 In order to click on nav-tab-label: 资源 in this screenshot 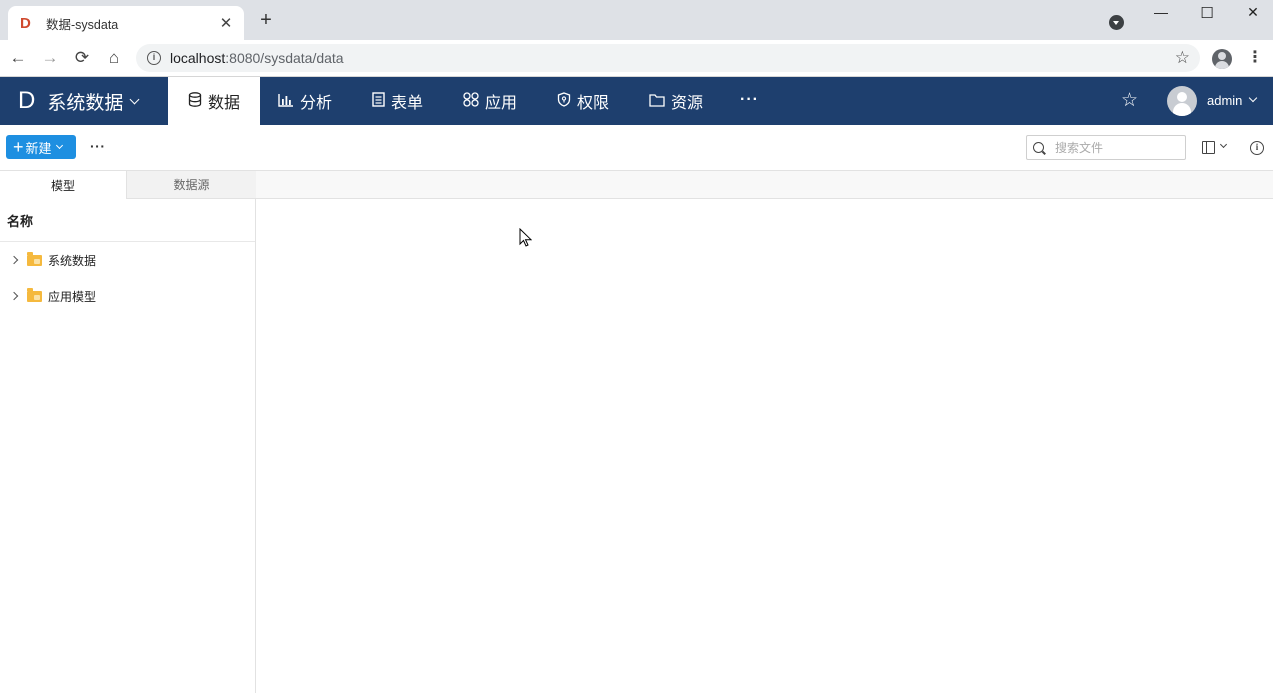, I will do `click(687, 103)`.